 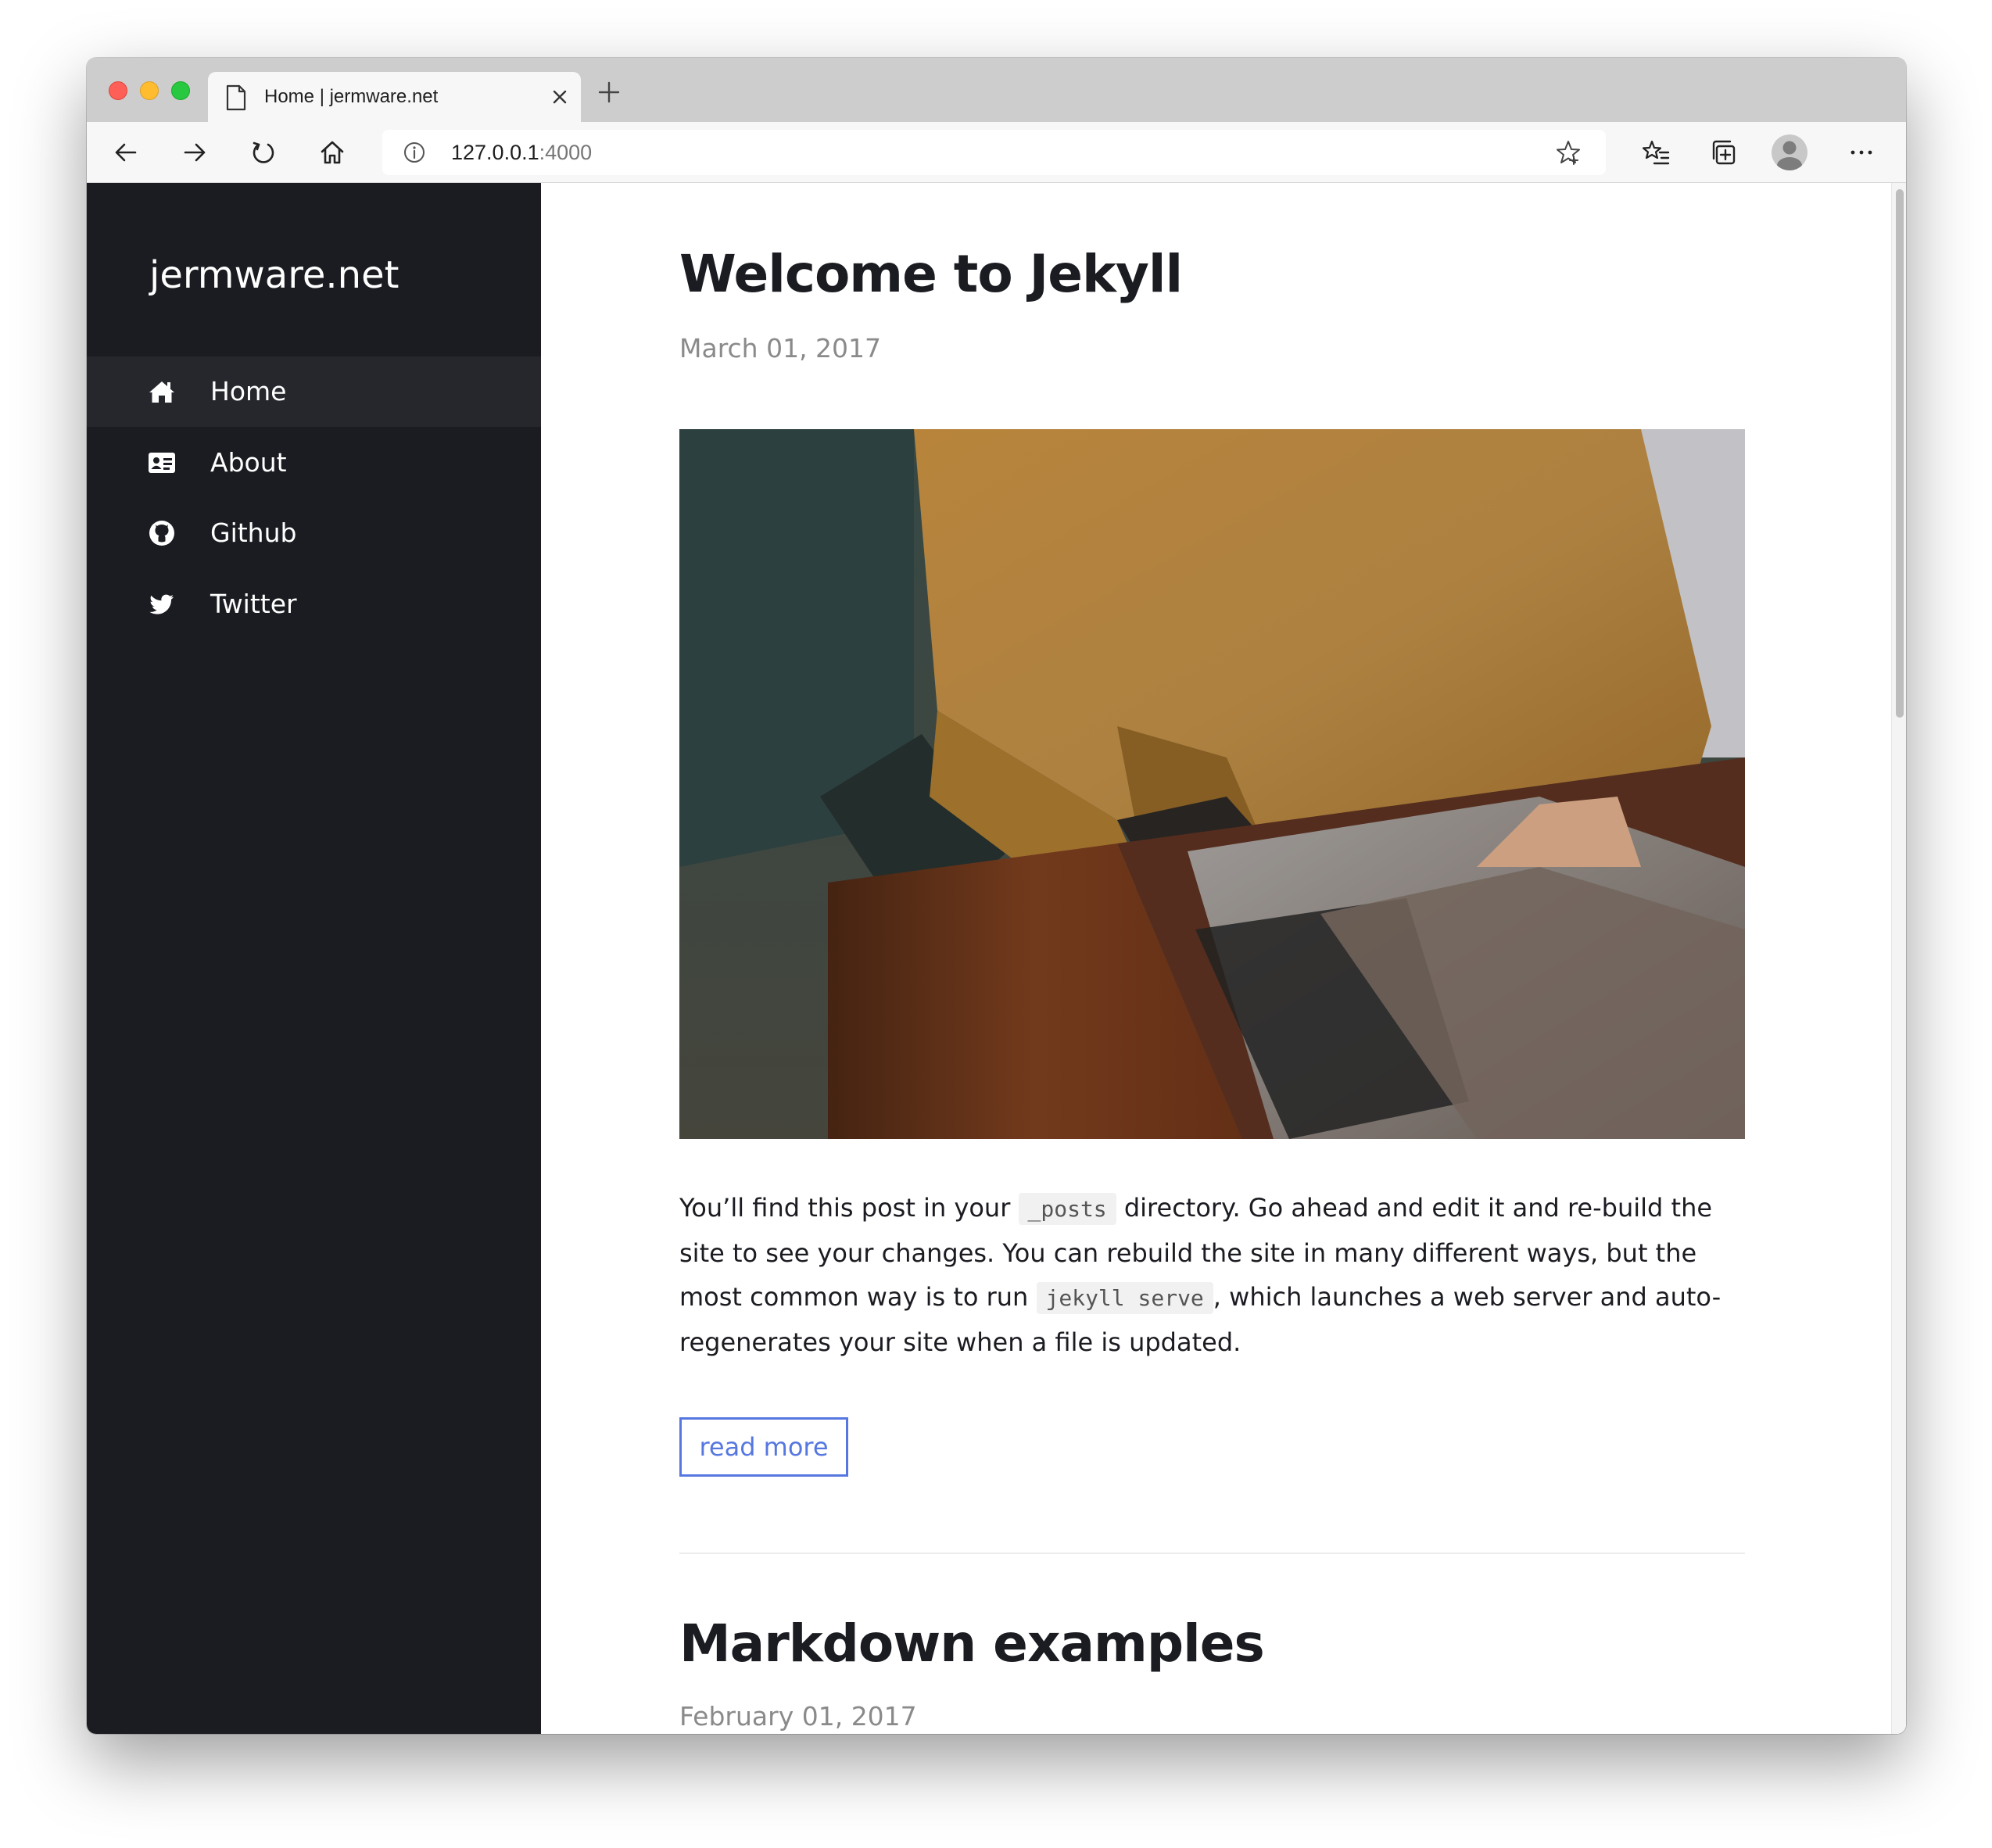 I want to click on github-icon, so click(x=161, y=534).